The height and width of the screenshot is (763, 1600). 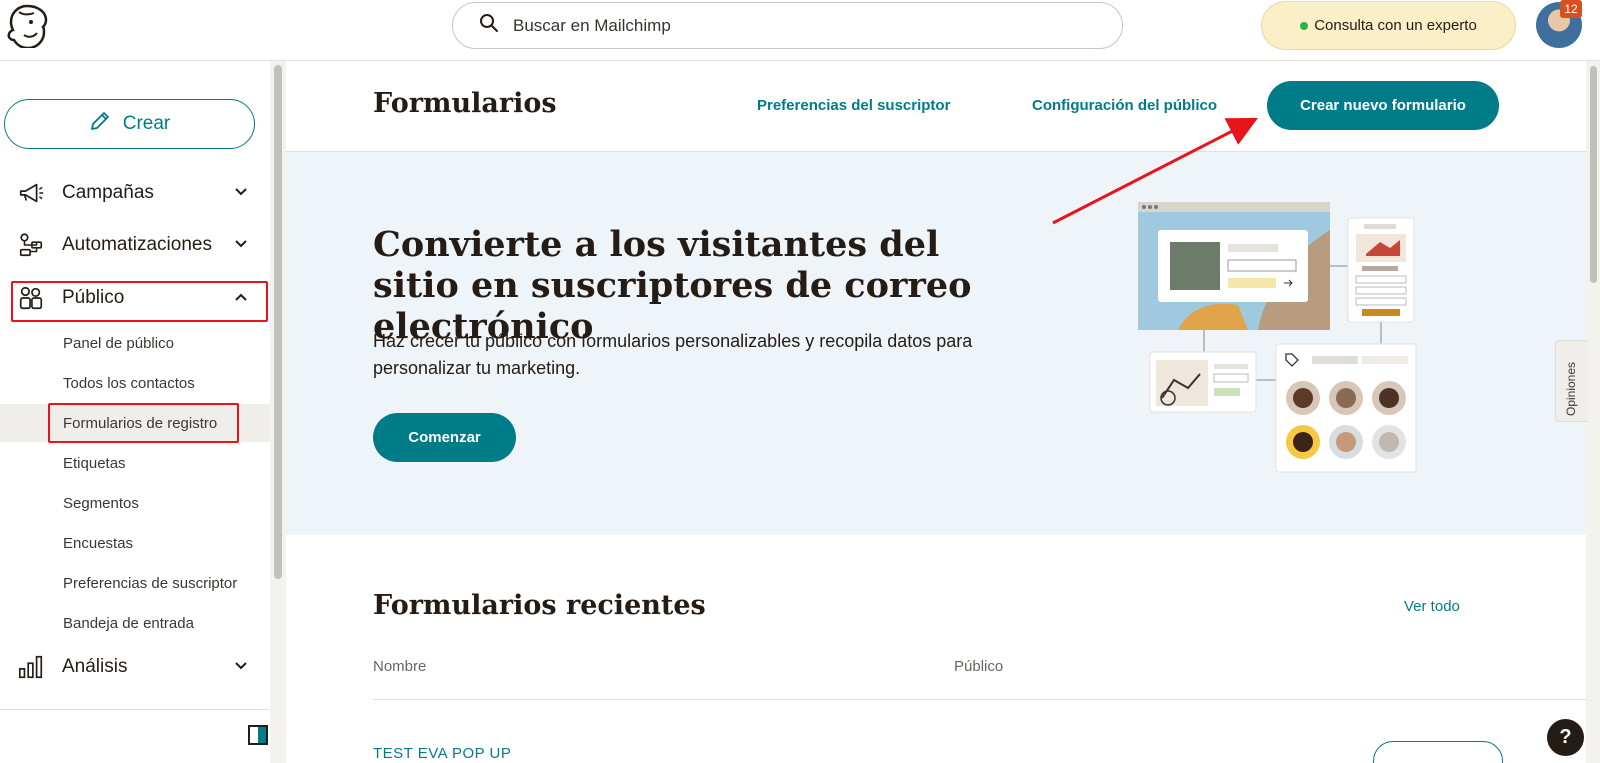 I want to click on expert-consult-label: Consulta con un experto, so click(x=1395, y=25).